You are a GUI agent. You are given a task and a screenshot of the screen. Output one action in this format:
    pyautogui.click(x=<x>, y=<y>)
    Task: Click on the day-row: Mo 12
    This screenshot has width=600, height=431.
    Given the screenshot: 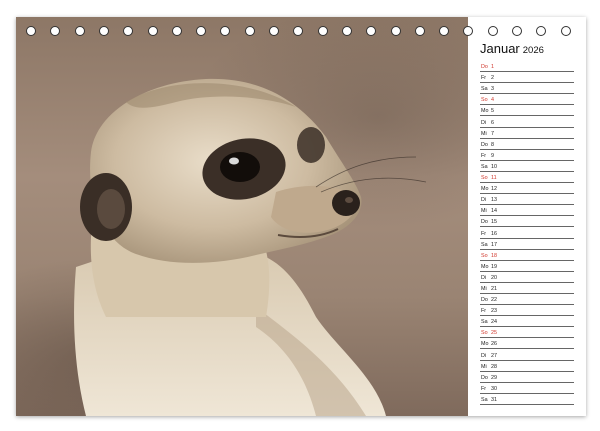 What is the action you would take?
    pyautogui.click(x=527, y=189)
    